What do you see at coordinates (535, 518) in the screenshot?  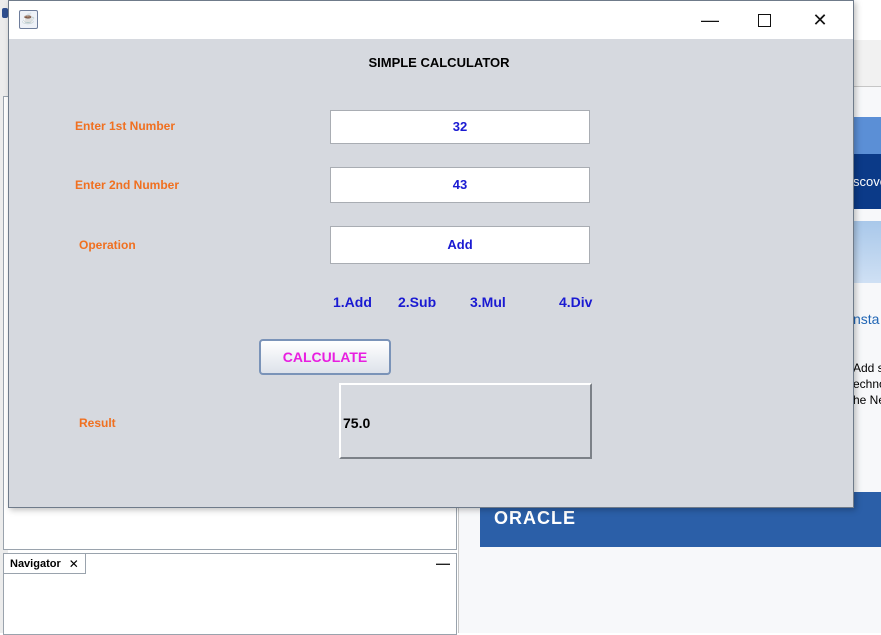 I see `oracle-logo: ORACLE` at bounding box center [535, 518].